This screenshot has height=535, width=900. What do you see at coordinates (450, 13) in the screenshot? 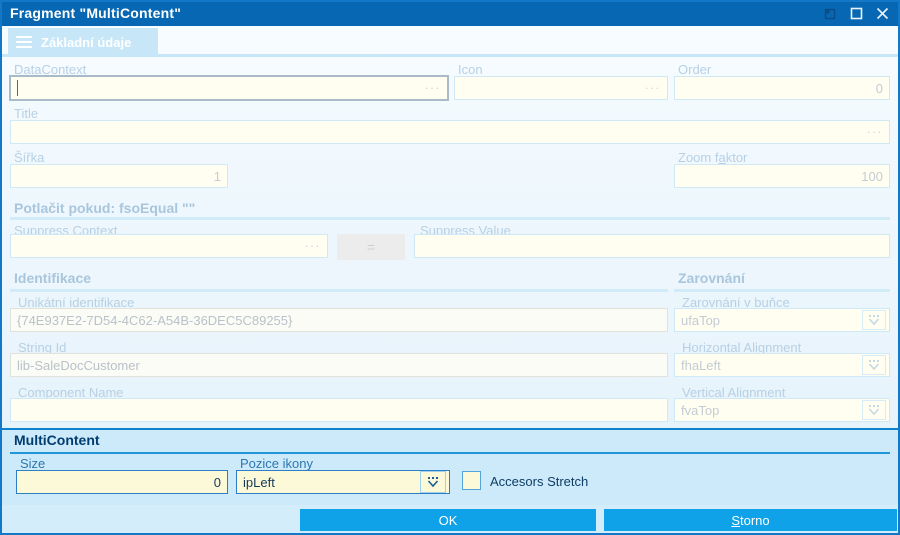
I see `titlebar: Fragment "MultiContent"` at bounding box center [450, 13].